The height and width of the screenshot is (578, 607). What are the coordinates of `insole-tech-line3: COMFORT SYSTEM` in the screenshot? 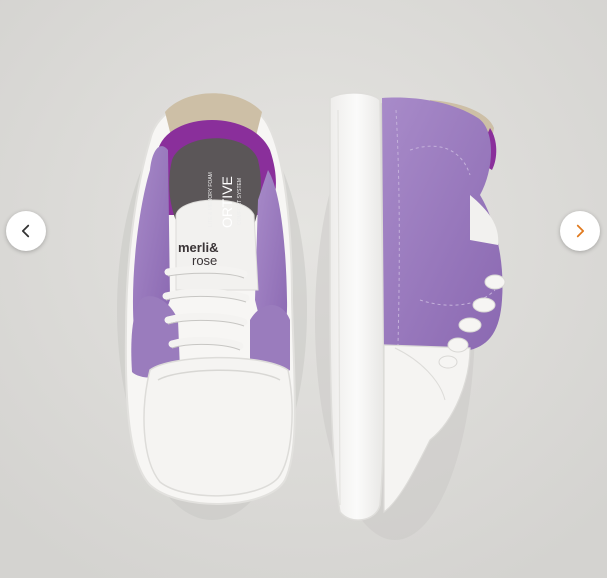 It's located at (240, 201).